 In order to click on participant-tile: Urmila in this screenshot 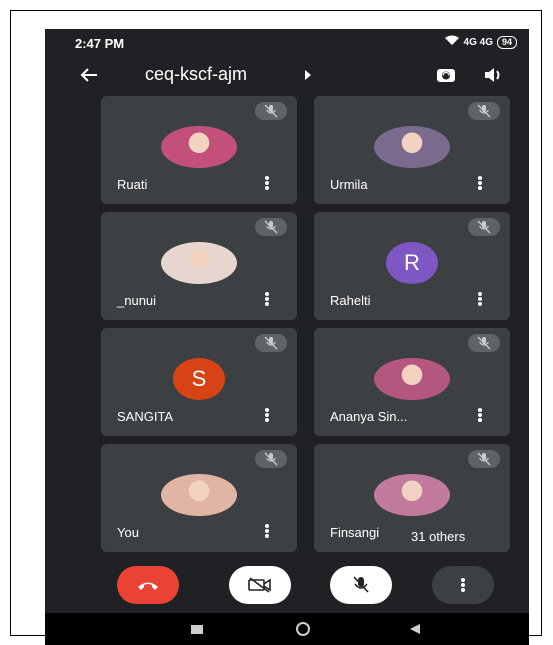, I will do `click(412, 150)`.